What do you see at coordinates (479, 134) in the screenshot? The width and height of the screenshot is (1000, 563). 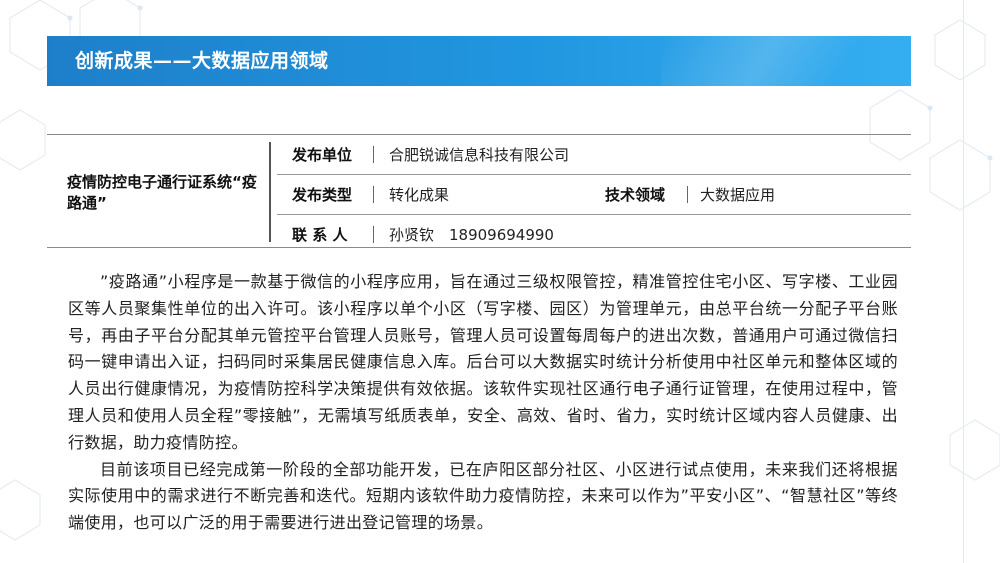 I see `table-top-rule` at bounding box center [479, 134].